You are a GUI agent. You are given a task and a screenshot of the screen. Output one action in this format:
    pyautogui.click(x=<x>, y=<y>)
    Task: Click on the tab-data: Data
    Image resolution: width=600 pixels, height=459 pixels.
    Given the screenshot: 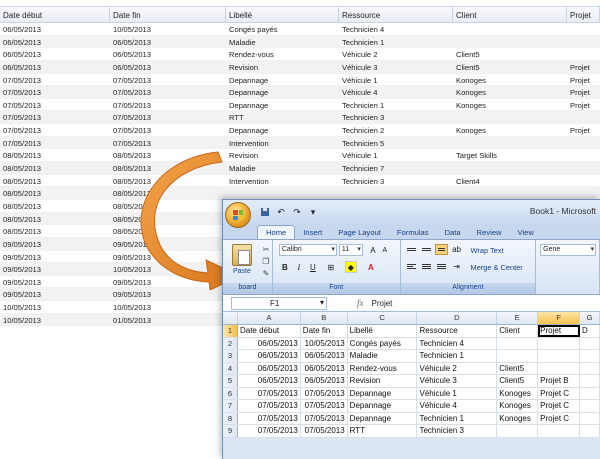 What is the action you would take?
    pyautogui.click(x=453, y=232)
    